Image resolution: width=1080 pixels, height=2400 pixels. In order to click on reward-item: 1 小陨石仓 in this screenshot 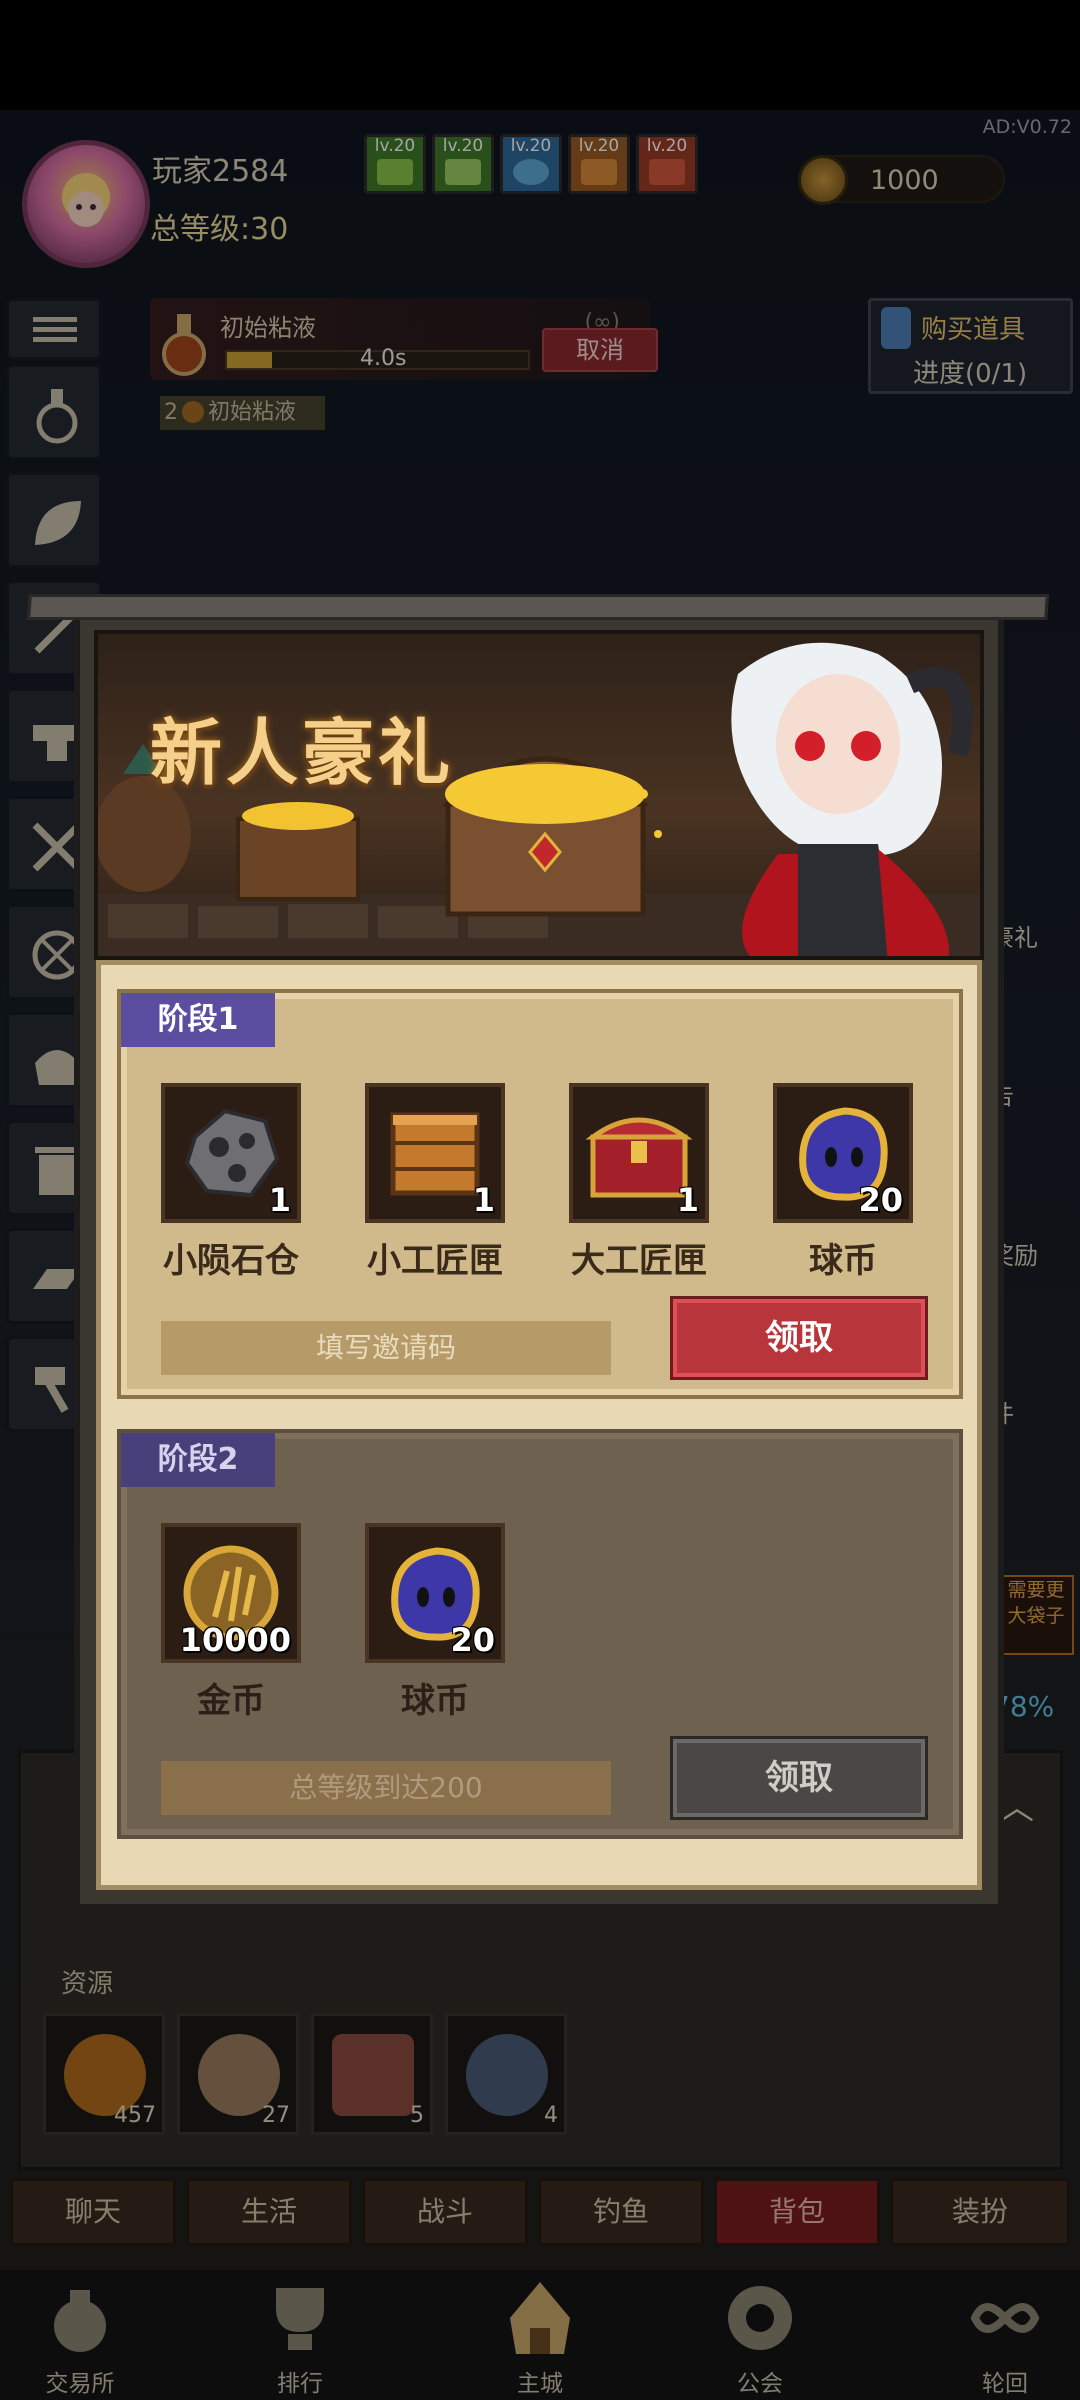, I will do `click(231, 1182)`.